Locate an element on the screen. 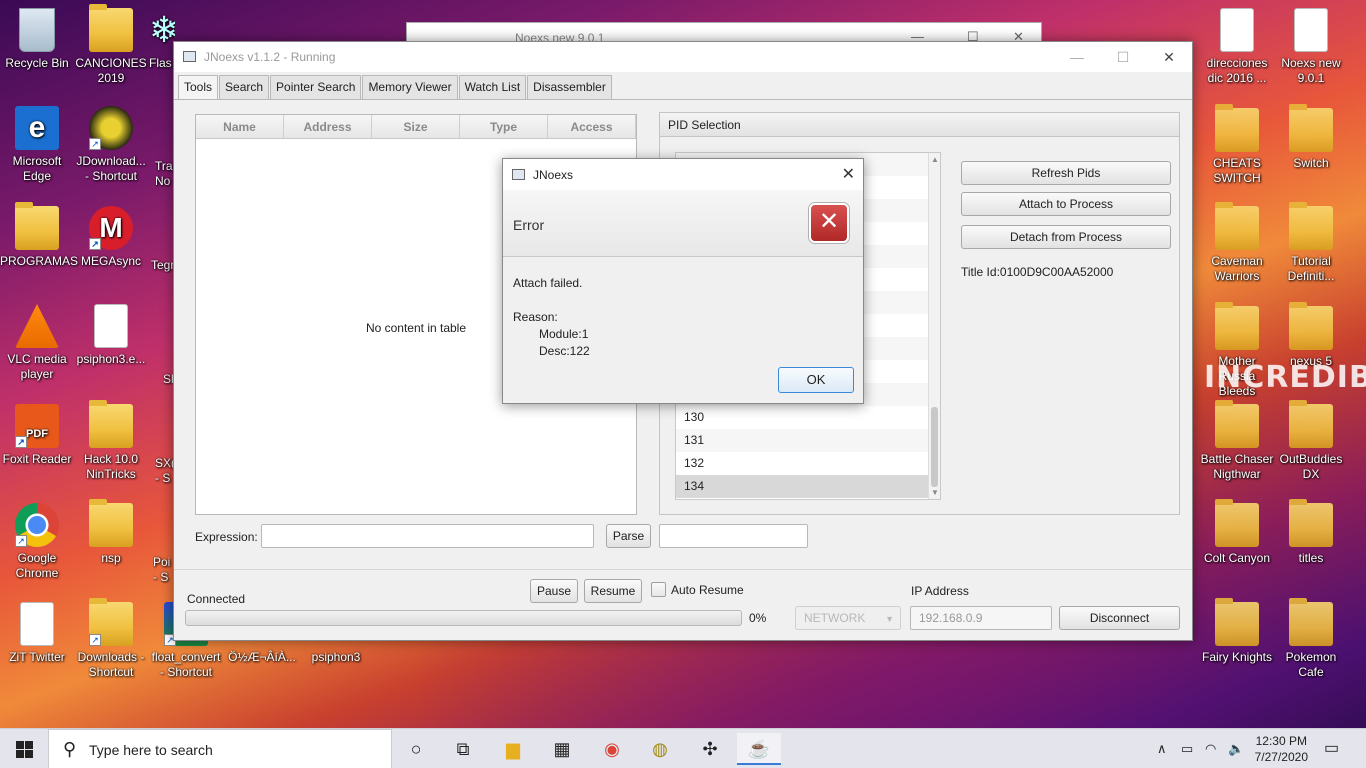 This screenshot has height=768, width=1366. desktop-icon-vlc: VLC media player is located at coordinates (37, 343).